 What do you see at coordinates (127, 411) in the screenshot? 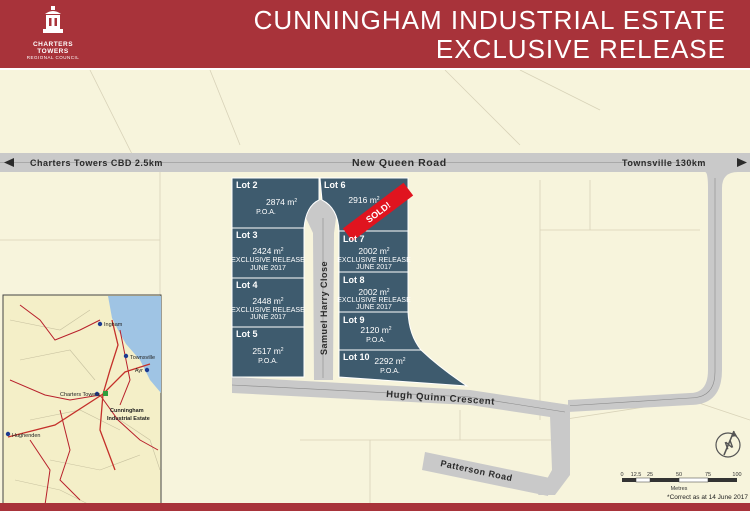
I see `inset-estate-1: Cunningham` at bounding box center [127, 411].